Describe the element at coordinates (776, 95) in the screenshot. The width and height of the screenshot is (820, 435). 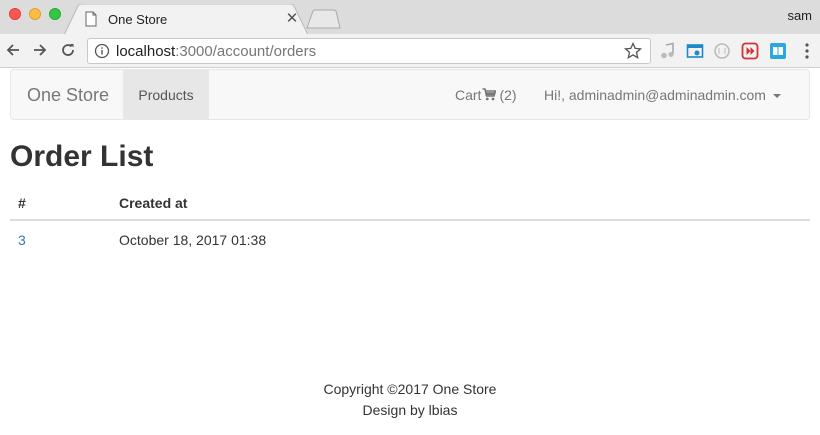
I see `caret-down-icon` at that location.